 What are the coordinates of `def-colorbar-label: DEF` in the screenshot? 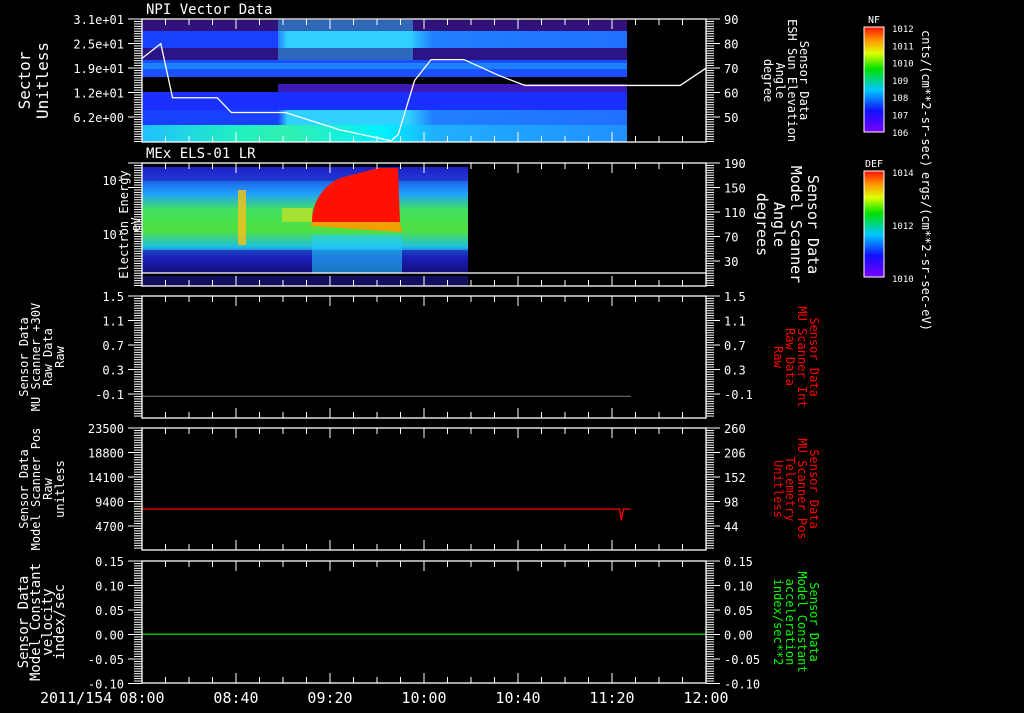 It's located at (874, 164).